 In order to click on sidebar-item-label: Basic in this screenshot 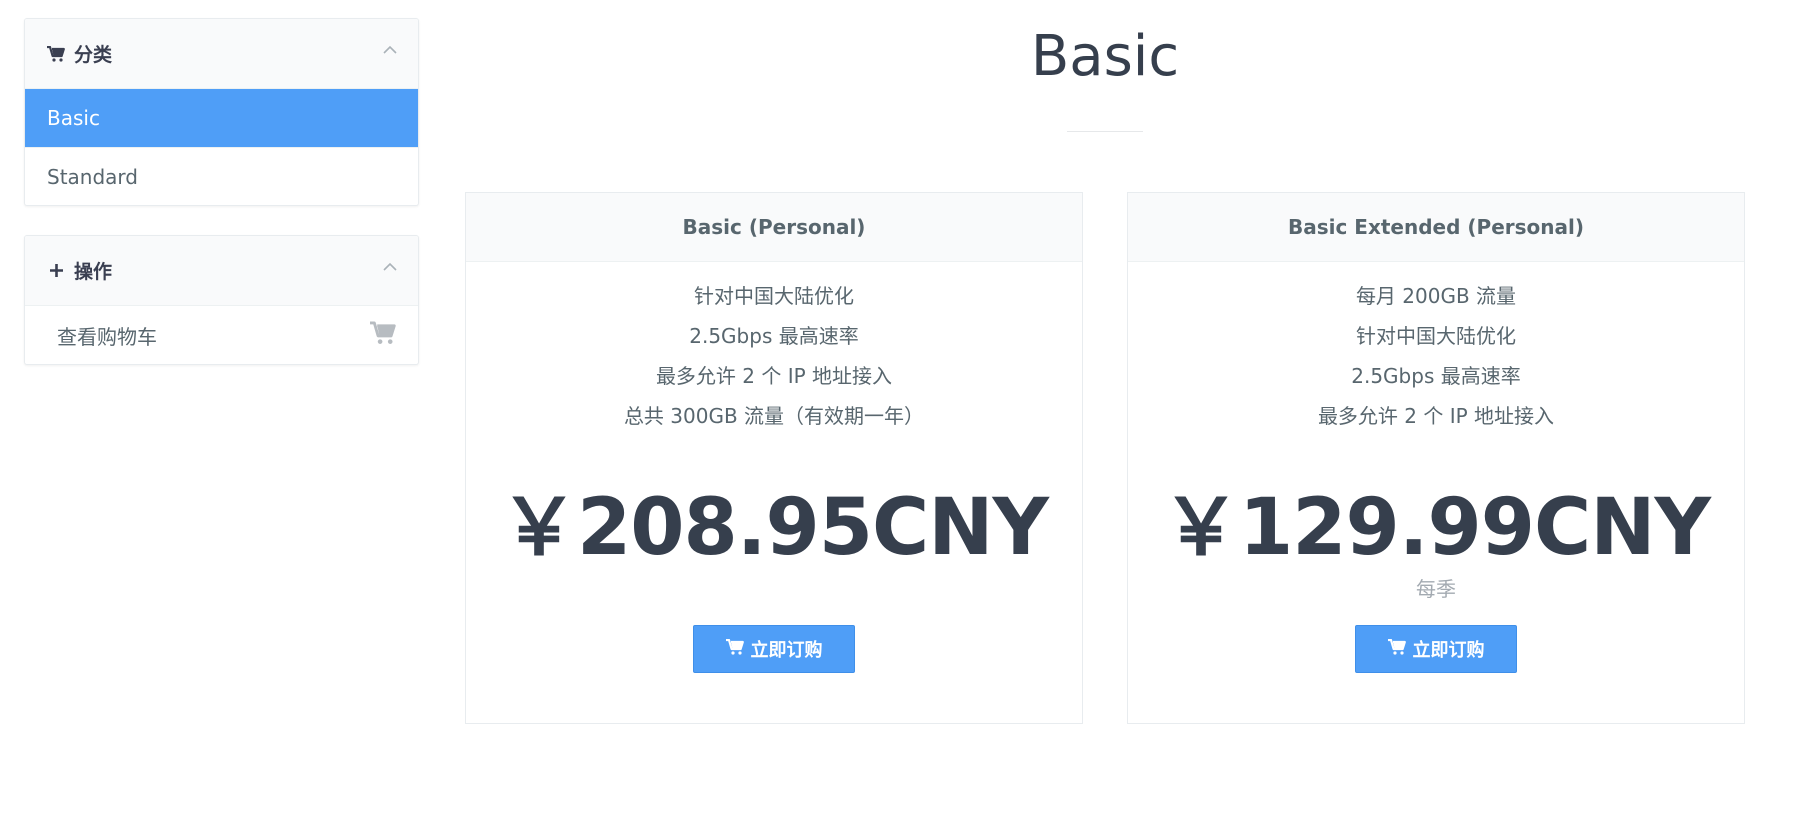, I will do `click(73, 118)`.